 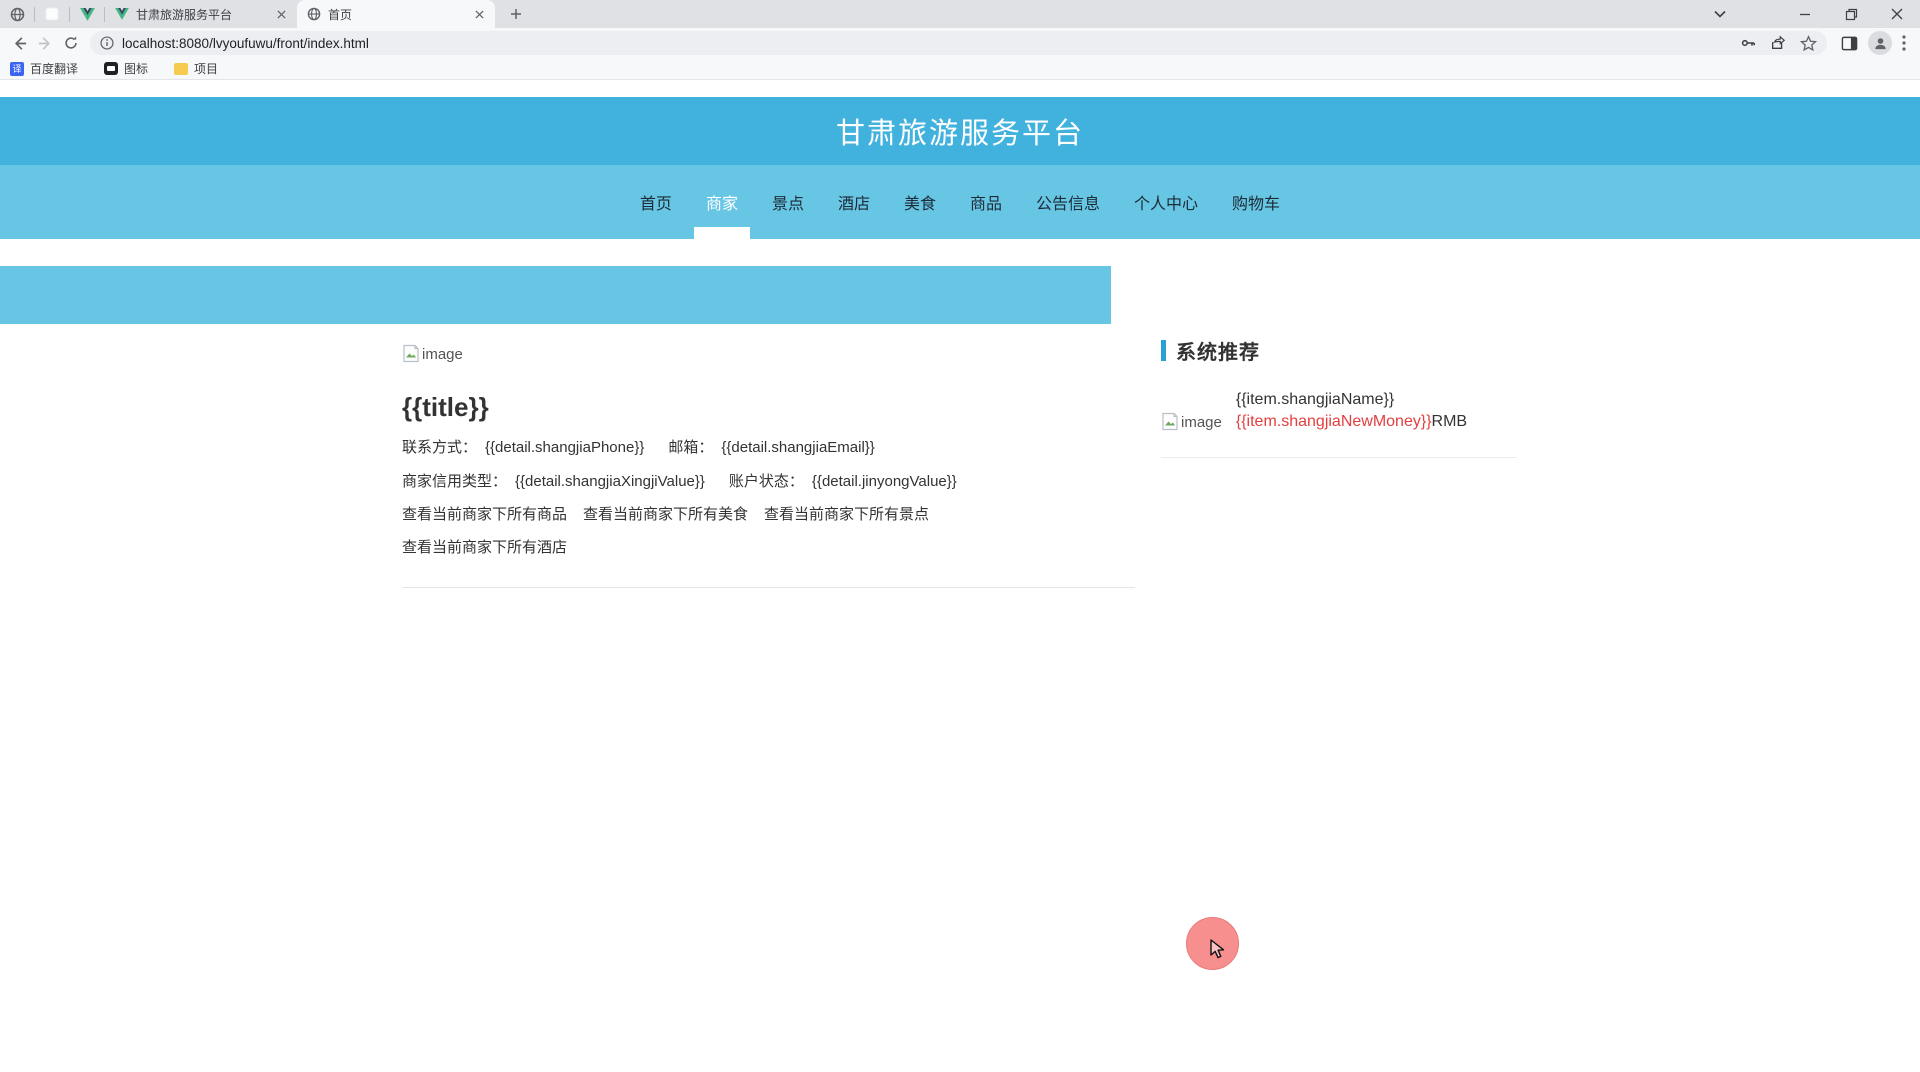 I want to click on main-navigation: 首页 商家 景点 酒店 美食 商品 公告信息 个人中心 购物车, so click(x=960, y=202).